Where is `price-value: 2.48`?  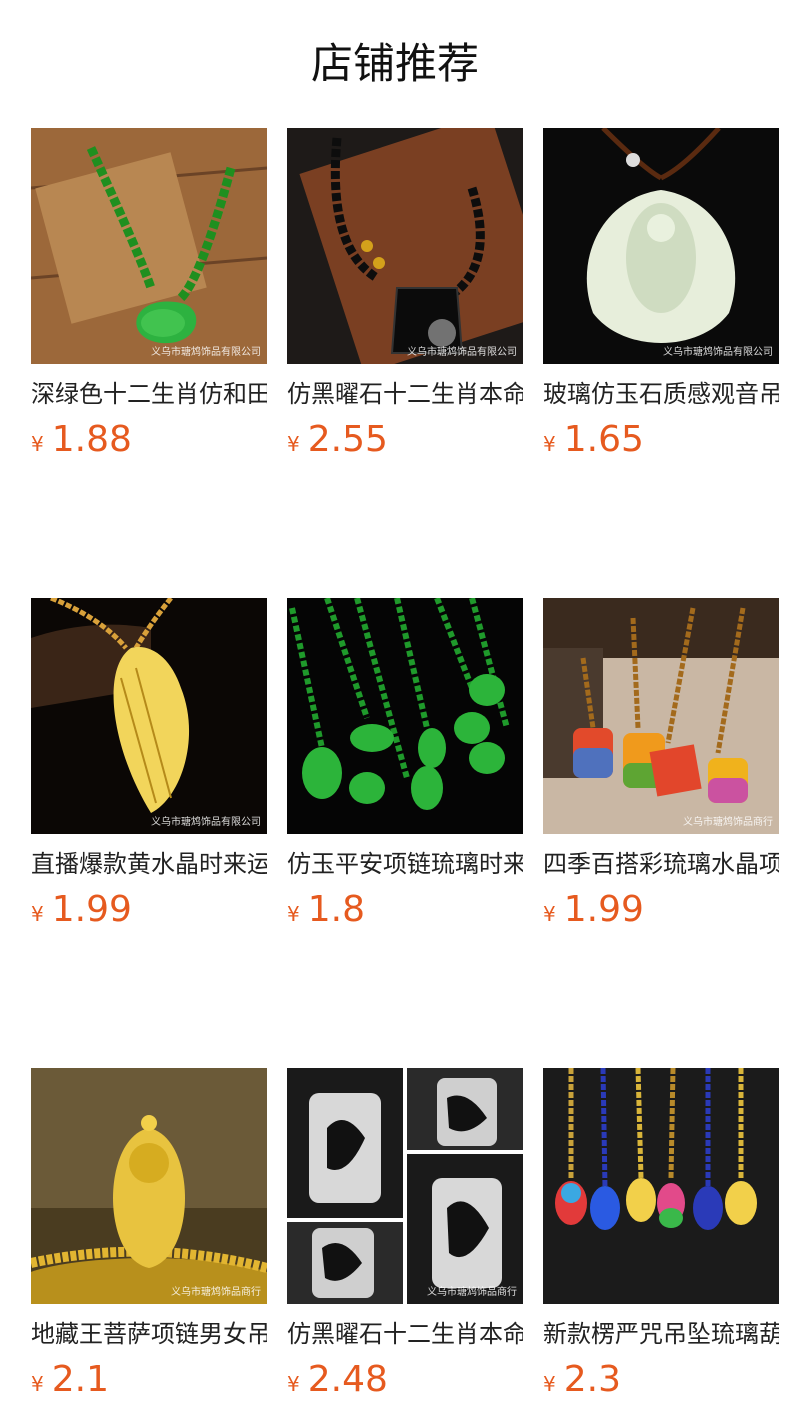 price-value: 2.48 is located at coordinates (347, 1379).